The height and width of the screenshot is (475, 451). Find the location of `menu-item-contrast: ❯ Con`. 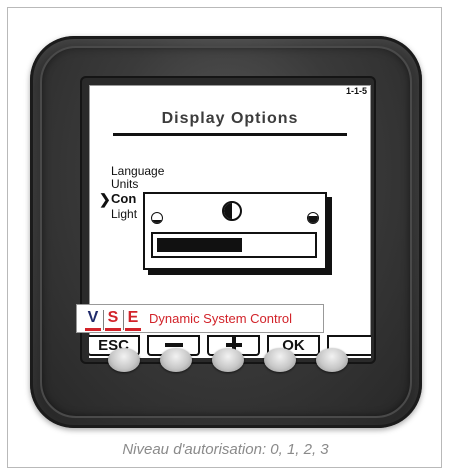

menu-item-contrast: ❯ Con is located at coordinates (118, 198).